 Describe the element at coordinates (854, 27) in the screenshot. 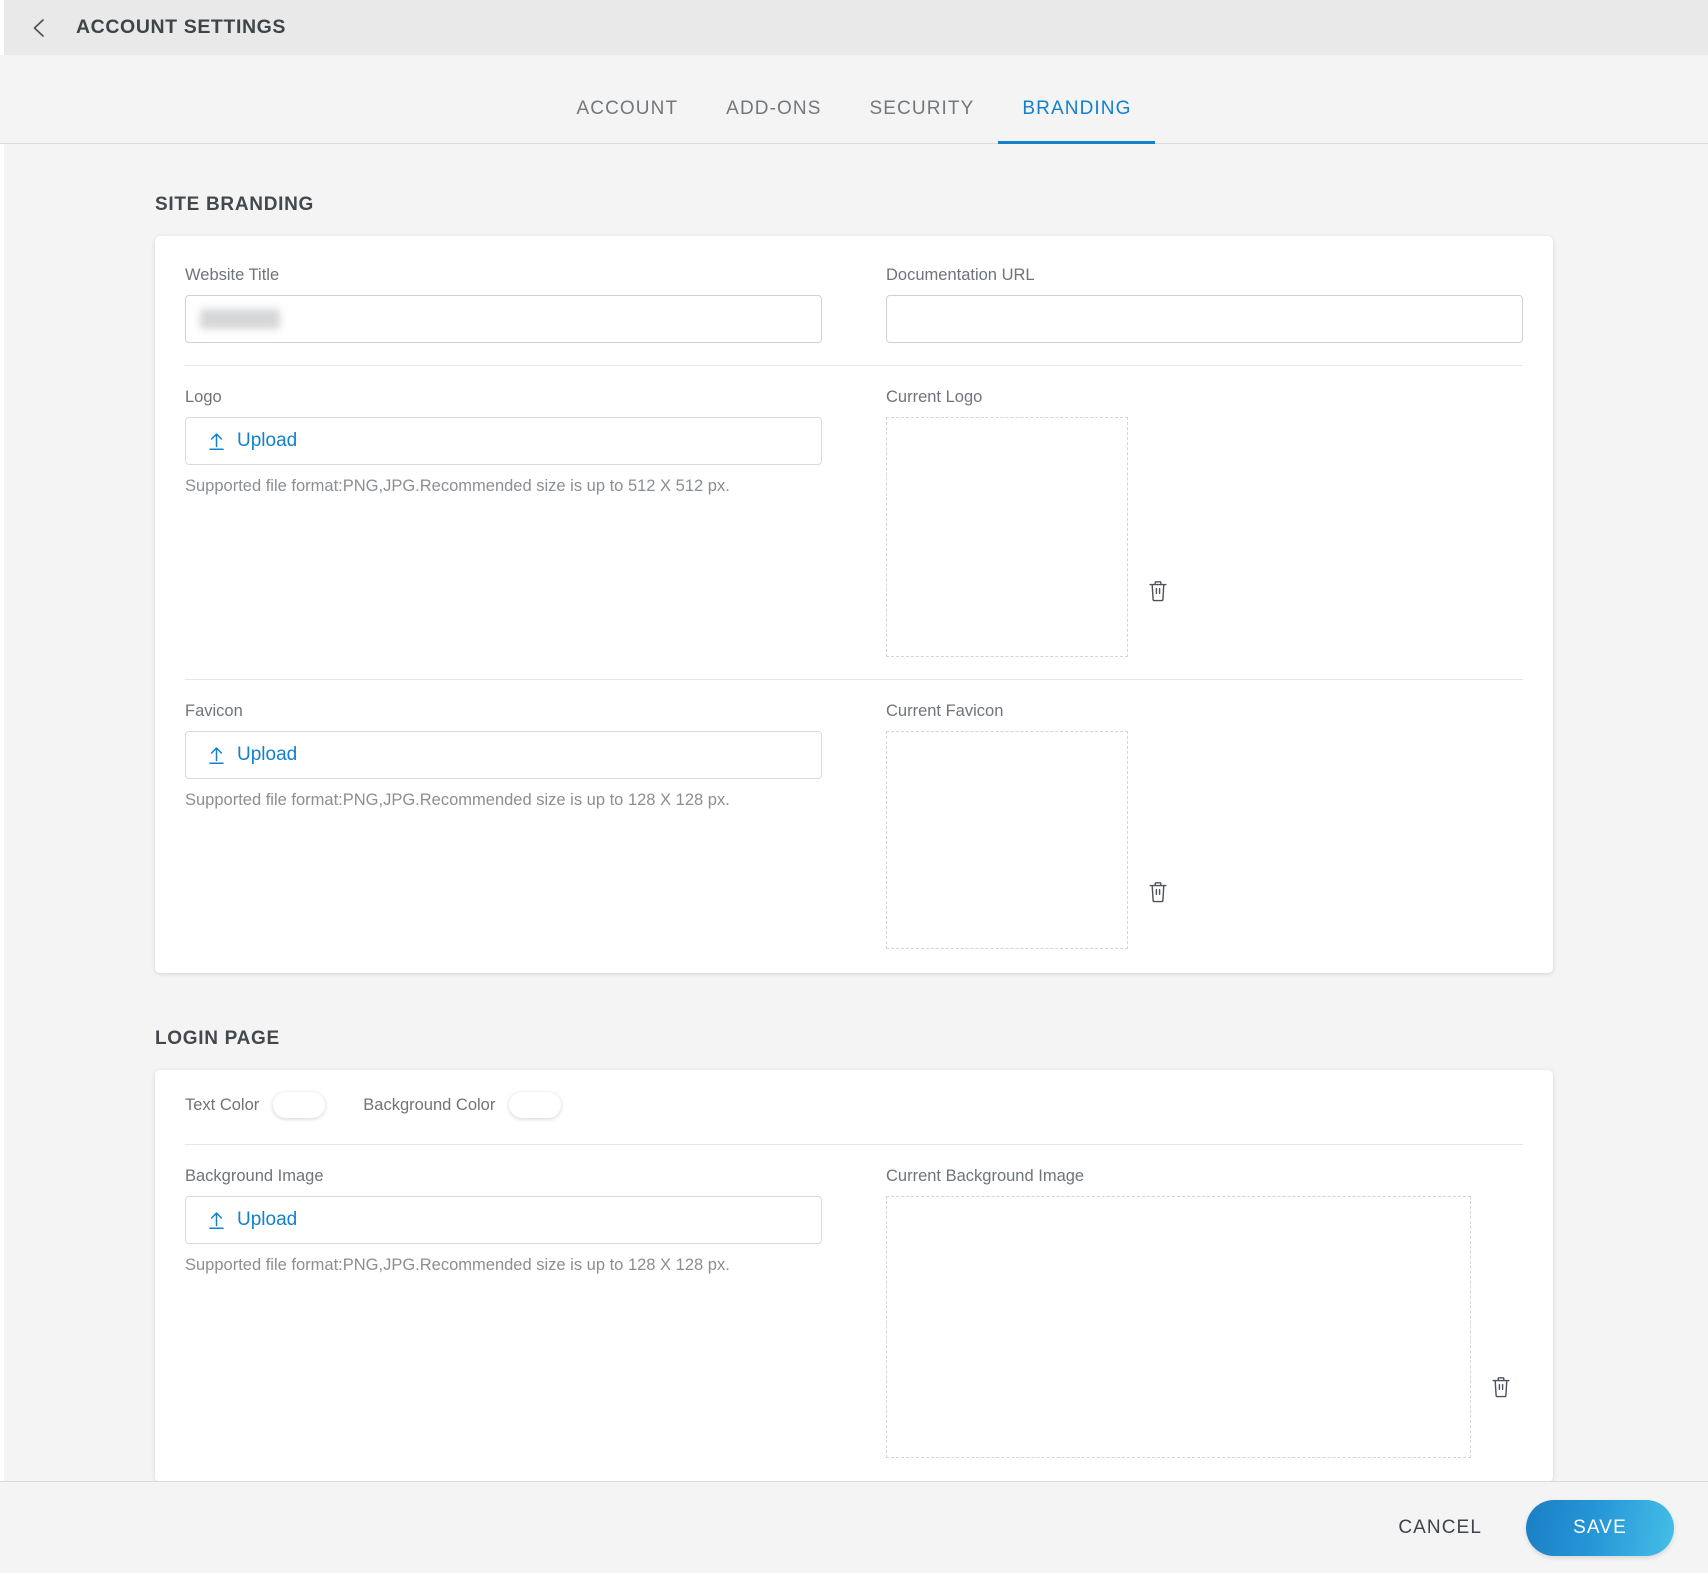

I see `top-bar: ACCOUNT SETTINGS` at that location.